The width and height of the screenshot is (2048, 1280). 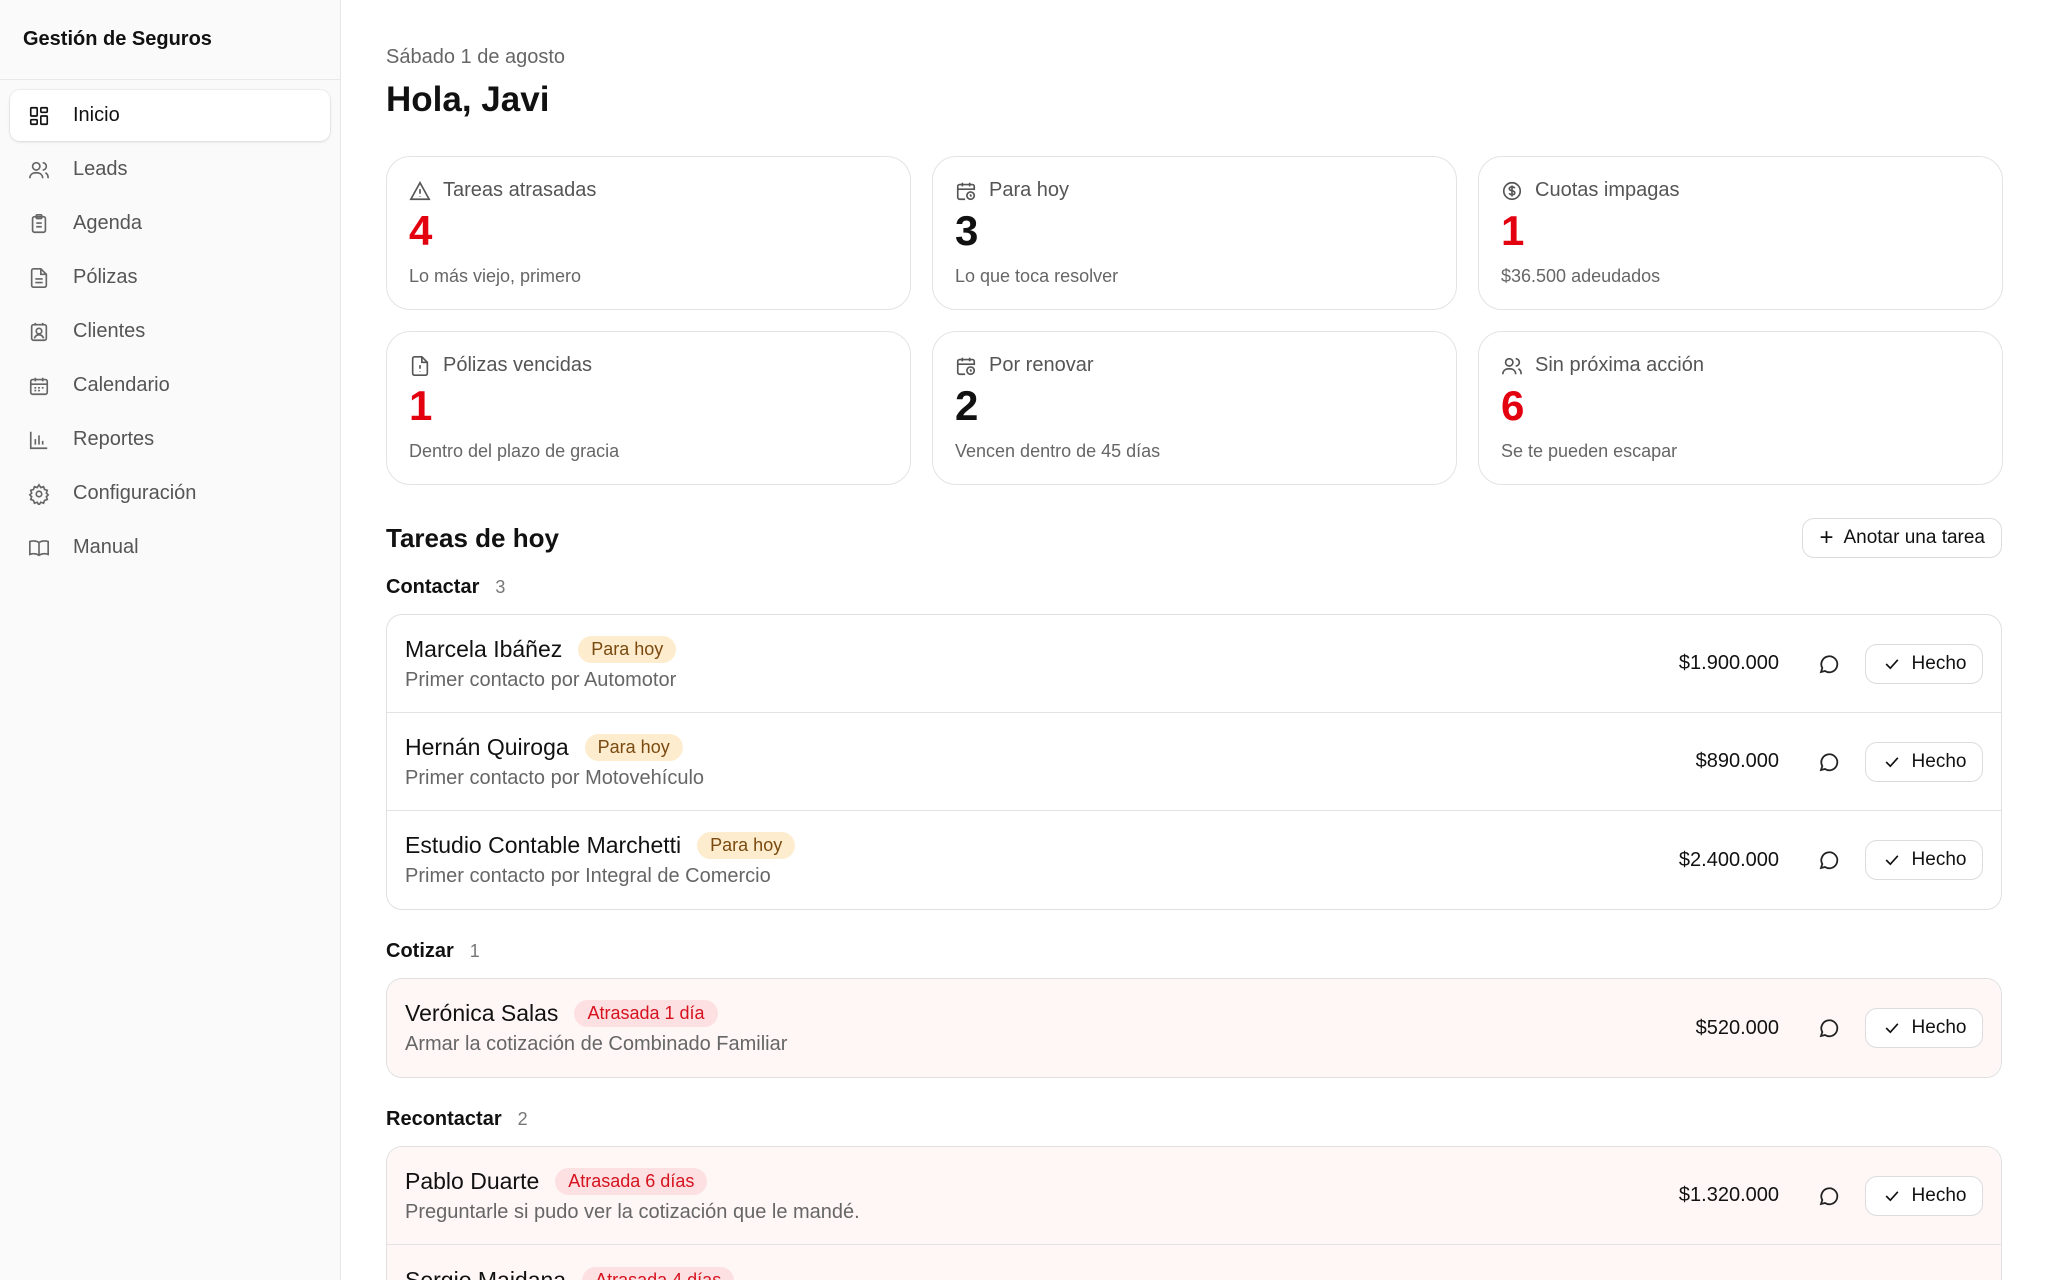 I want to click on clipboard-icon, so click(x=39, y=224).